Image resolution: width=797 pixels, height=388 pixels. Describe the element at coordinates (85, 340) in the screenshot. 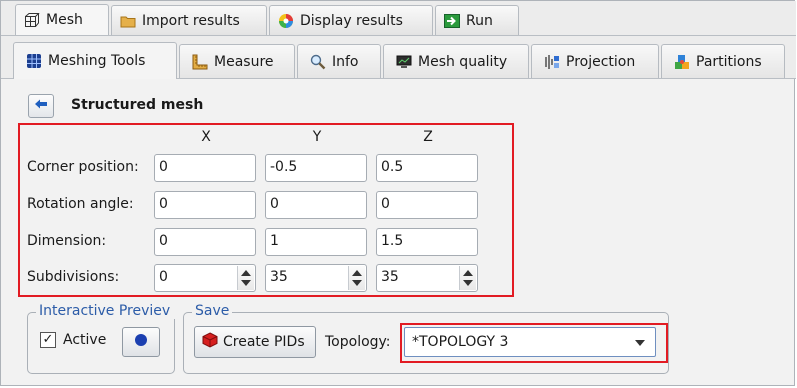

I see `active-checkbox-label: Active` at that location.